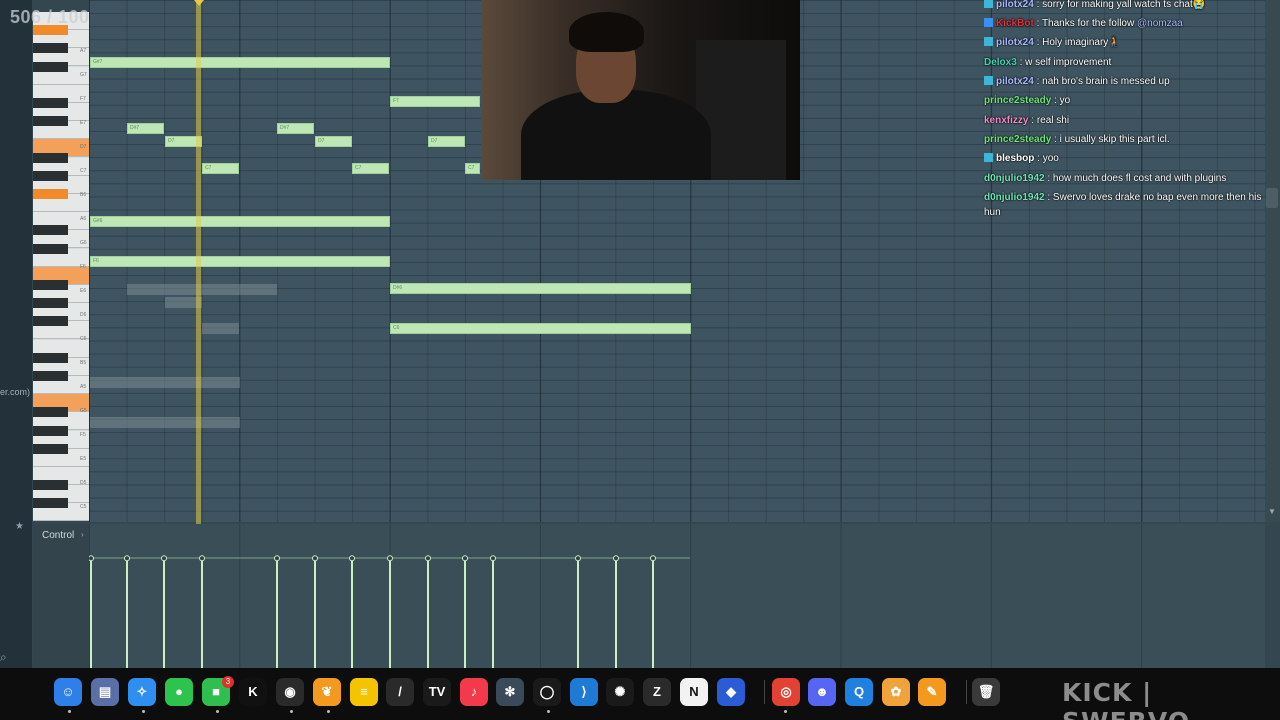 This screenshot has width=1280, height=720. What do you see at coordinates (1006, 120) in the screenshot?
I see `chat-username: kenxfizzy` at bounding box center [1006, 120].